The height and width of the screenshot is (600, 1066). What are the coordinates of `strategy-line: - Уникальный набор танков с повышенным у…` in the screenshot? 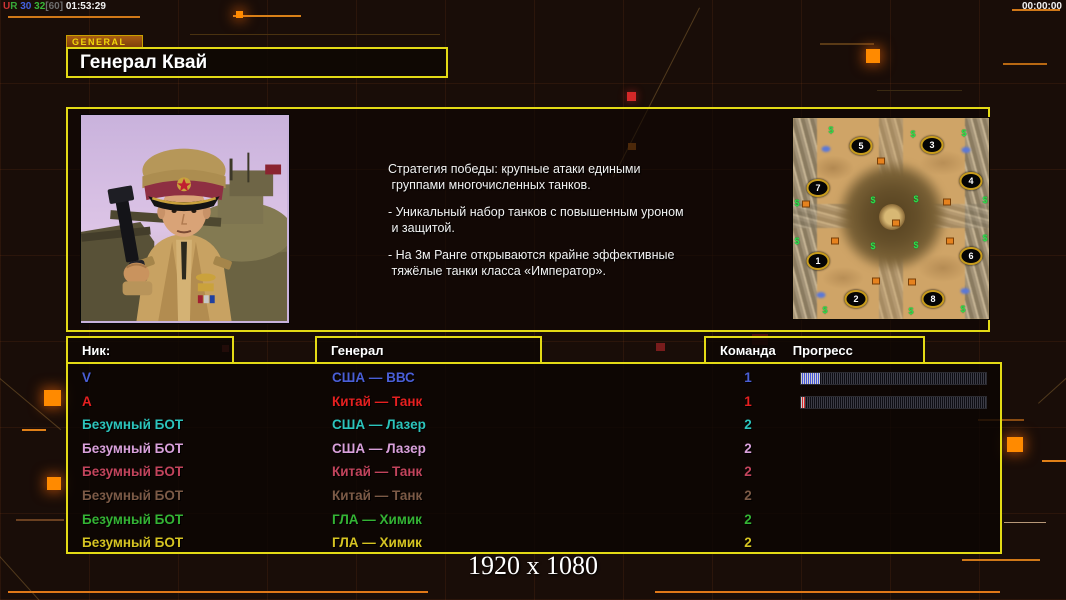 It's located at (536, 212).